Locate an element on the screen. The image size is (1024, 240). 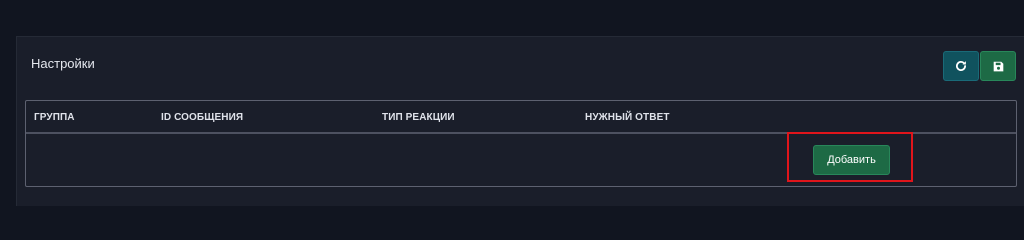
refresh-button is located at coordinates (961, 66).